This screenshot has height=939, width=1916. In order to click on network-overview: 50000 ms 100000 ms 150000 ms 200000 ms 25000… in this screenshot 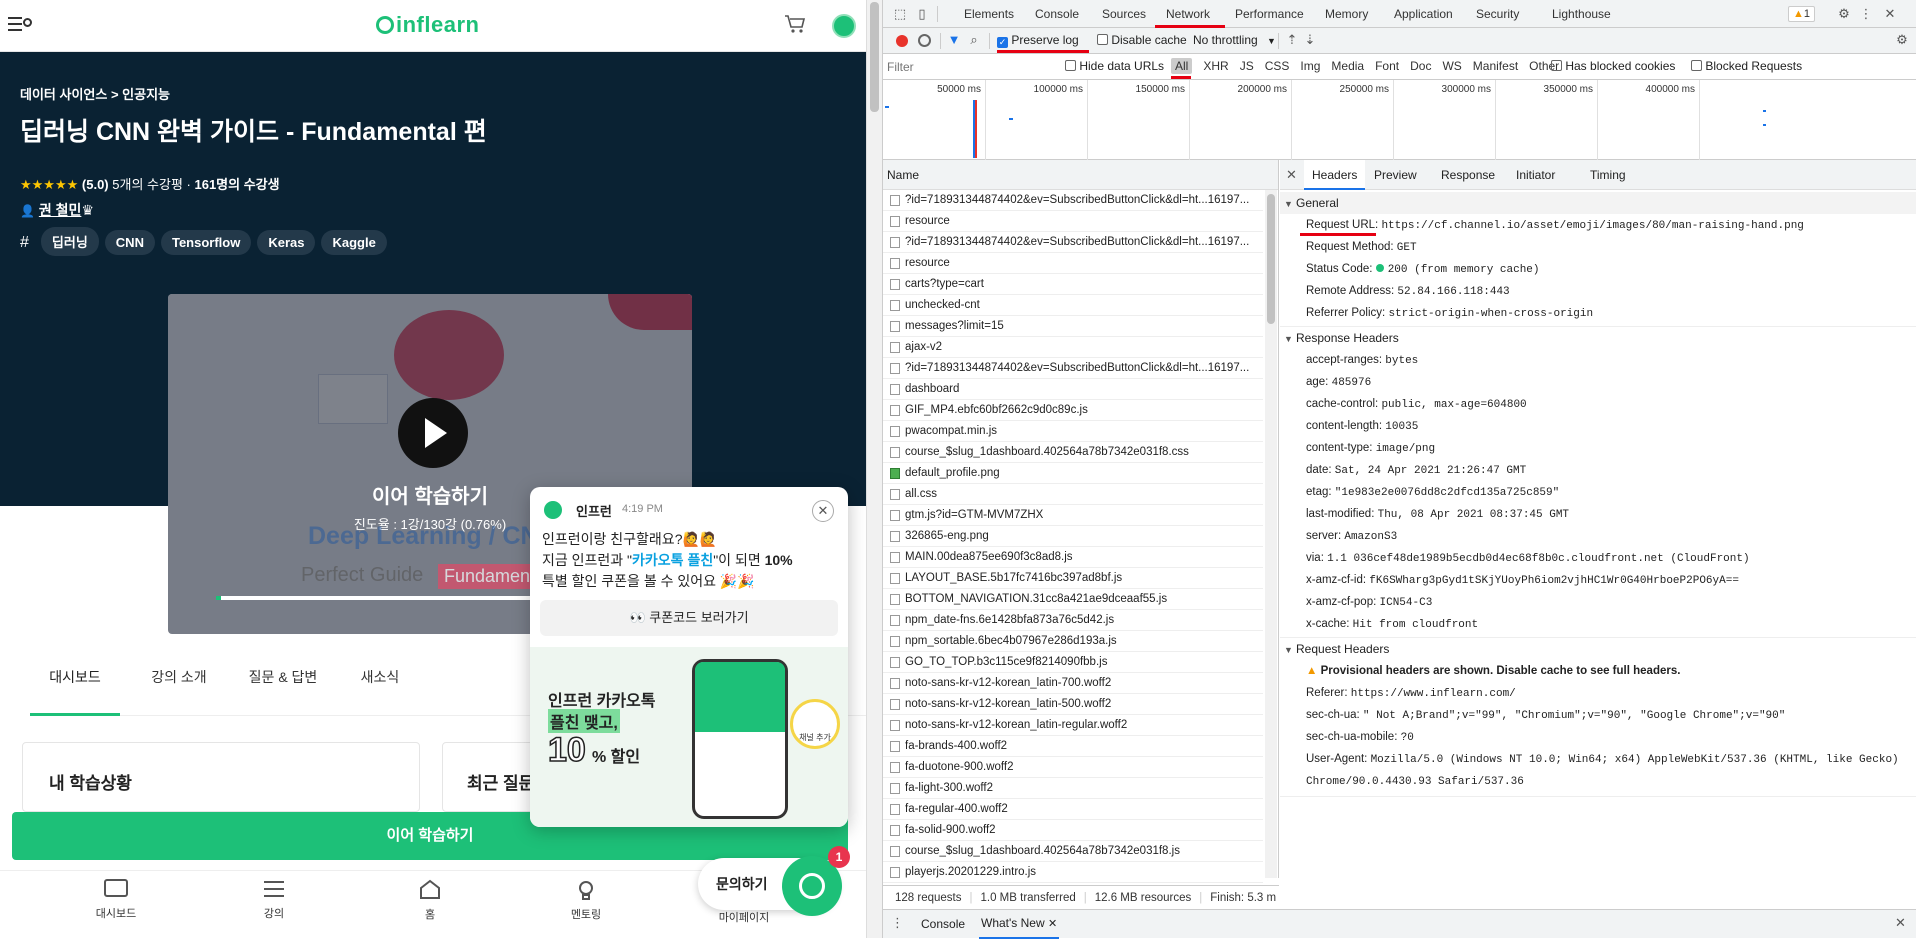, I will do `click(1399, 120)`.